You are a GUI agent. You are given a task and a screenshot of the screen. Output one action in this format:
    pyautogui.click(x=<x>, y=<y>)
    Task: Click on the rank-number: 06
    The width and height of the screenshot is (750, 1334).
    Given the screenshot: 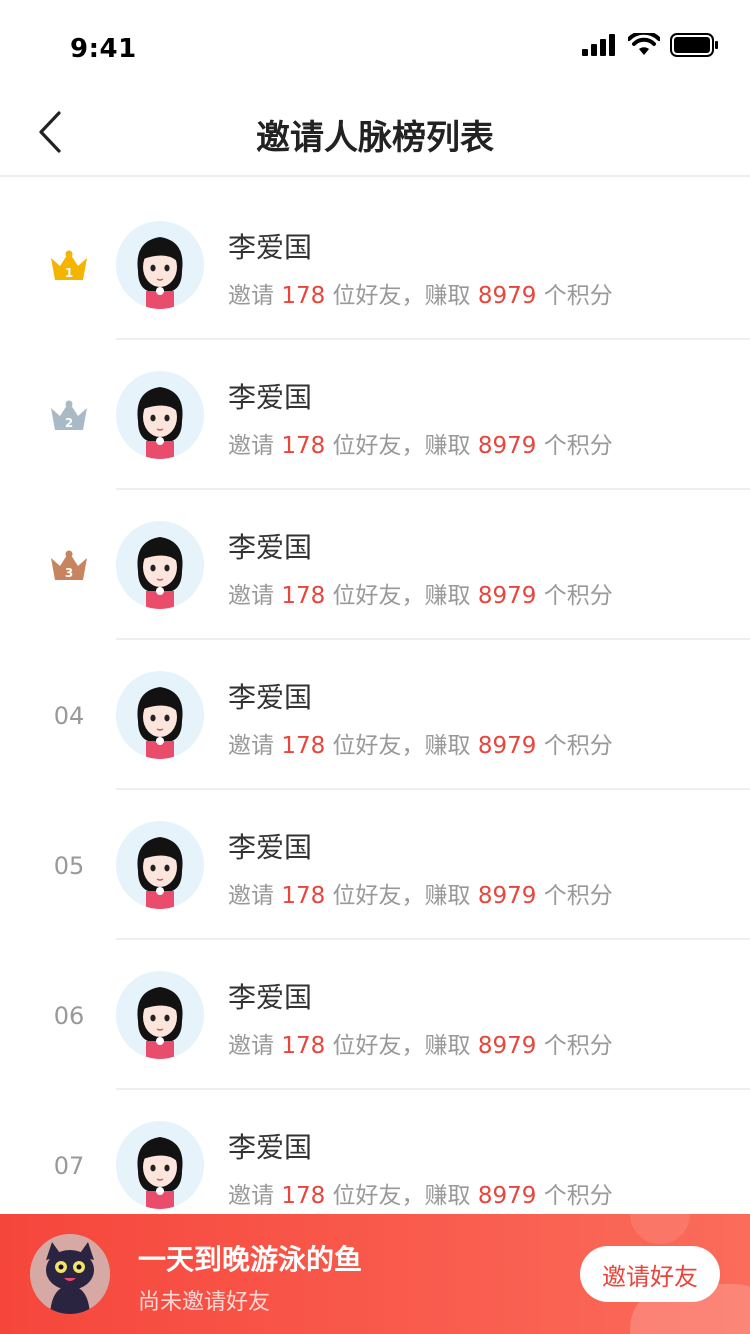 What is the action you would take?
    pyautogui.click(x=69, y=1016)
    